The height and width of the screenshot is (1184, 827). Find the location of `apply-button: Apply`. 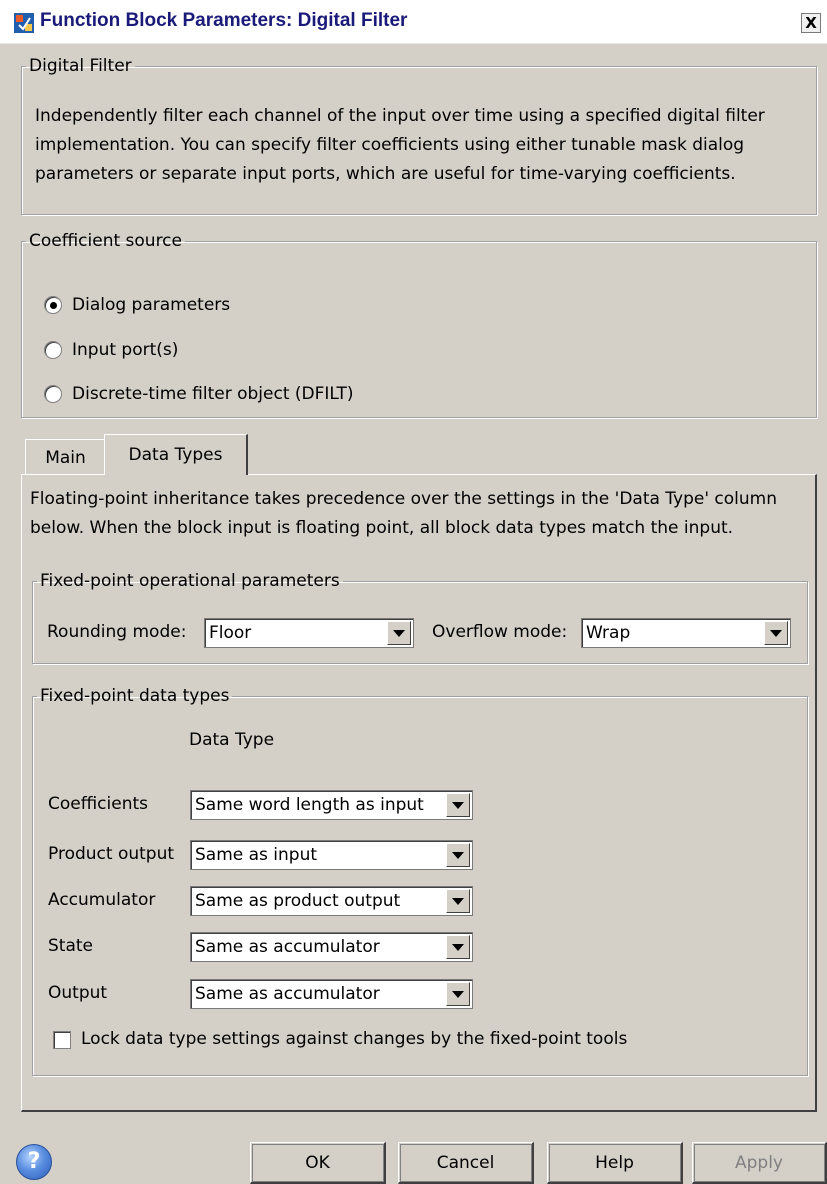

apply-button: Apply is located at coordinates (759, 1163).